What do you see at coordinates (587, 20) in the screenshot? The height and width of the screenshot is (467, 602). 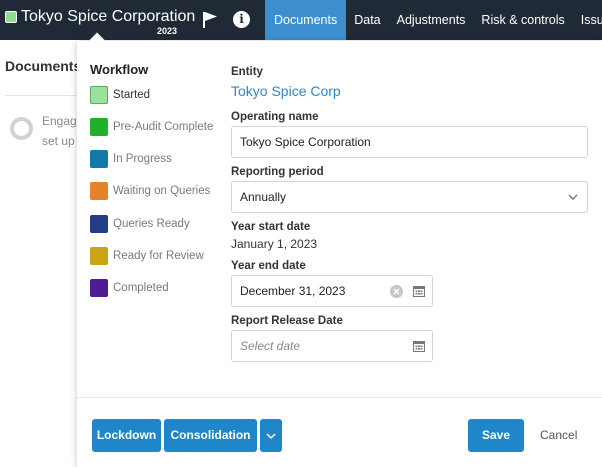 I see `tab-issues: Issues` at bounding box center [587, 20].